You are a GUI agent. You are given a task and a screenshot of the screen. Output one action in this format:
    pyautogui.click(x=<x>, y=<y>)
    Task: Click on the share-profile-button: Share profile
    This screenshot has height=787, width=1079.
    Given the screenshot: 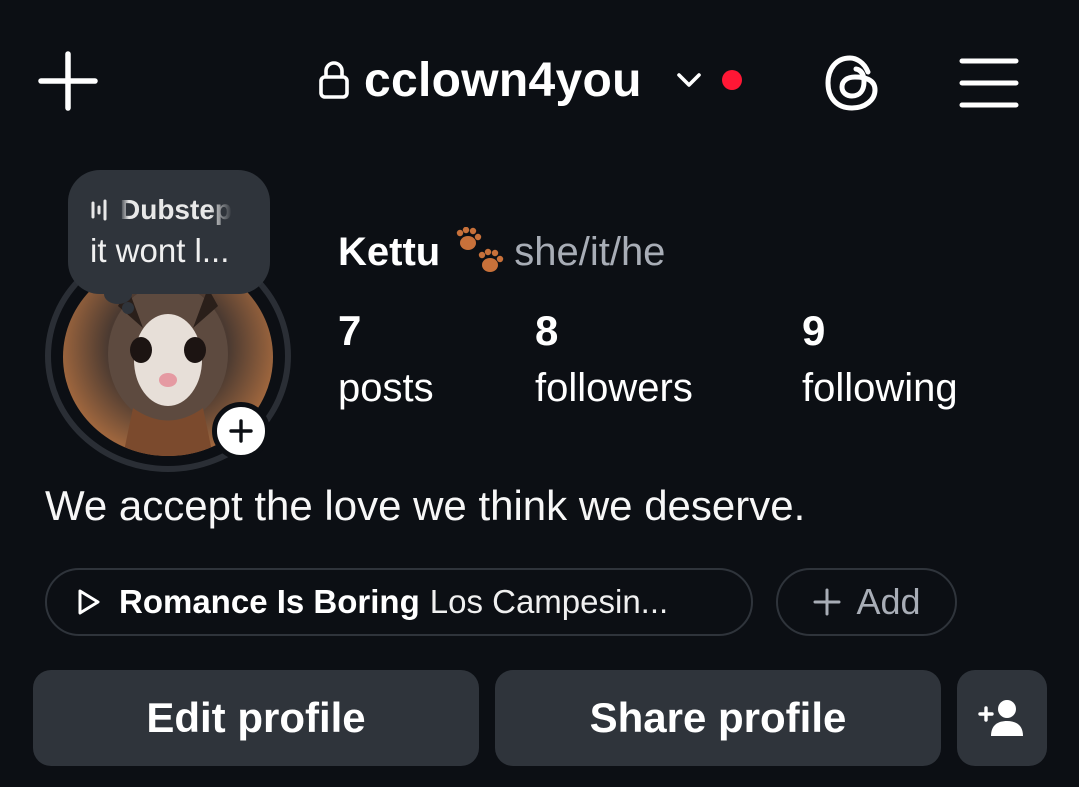 What is the action you would take?
    pyautogui.click(x=718, y=718)
    